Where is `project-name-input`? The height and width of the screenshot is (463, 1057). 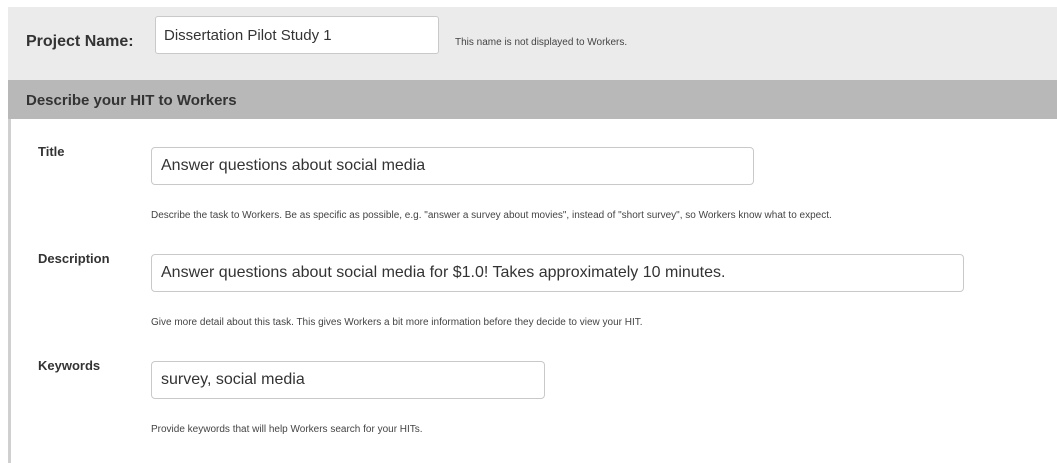
project-name-input is located at coordinates (297, 35).